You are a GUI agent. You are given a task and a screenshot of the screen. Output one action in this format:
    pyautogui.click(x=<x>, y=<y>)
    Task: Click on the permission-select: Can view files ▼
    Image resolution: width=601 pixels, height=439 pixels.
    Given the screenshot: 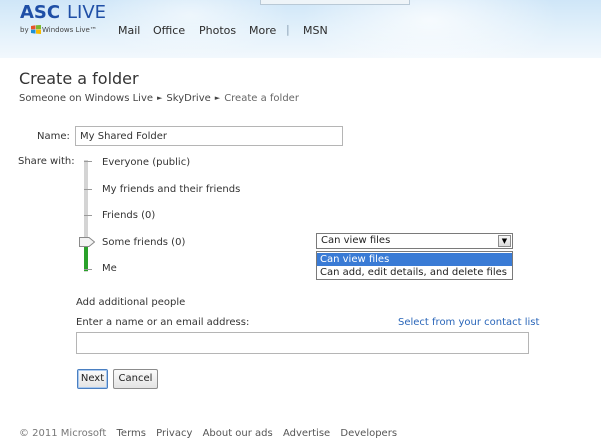 What is the action you would take?
    pyautogui.click(x=414, y=241)
    